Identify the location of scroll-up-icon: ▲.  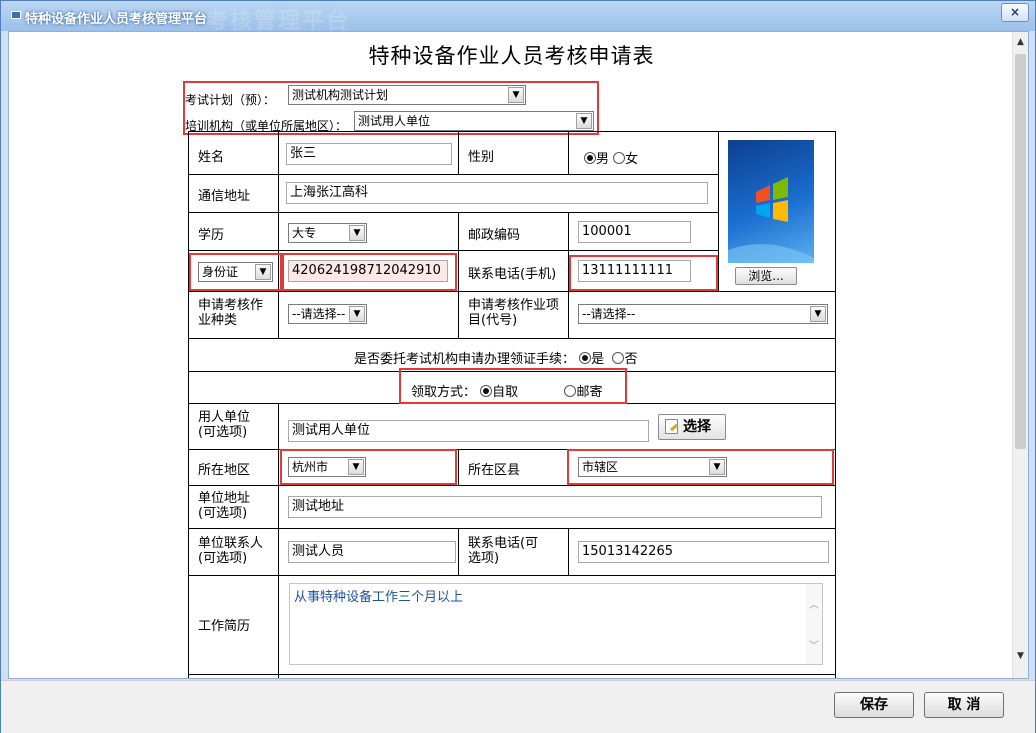
(1020, 42).